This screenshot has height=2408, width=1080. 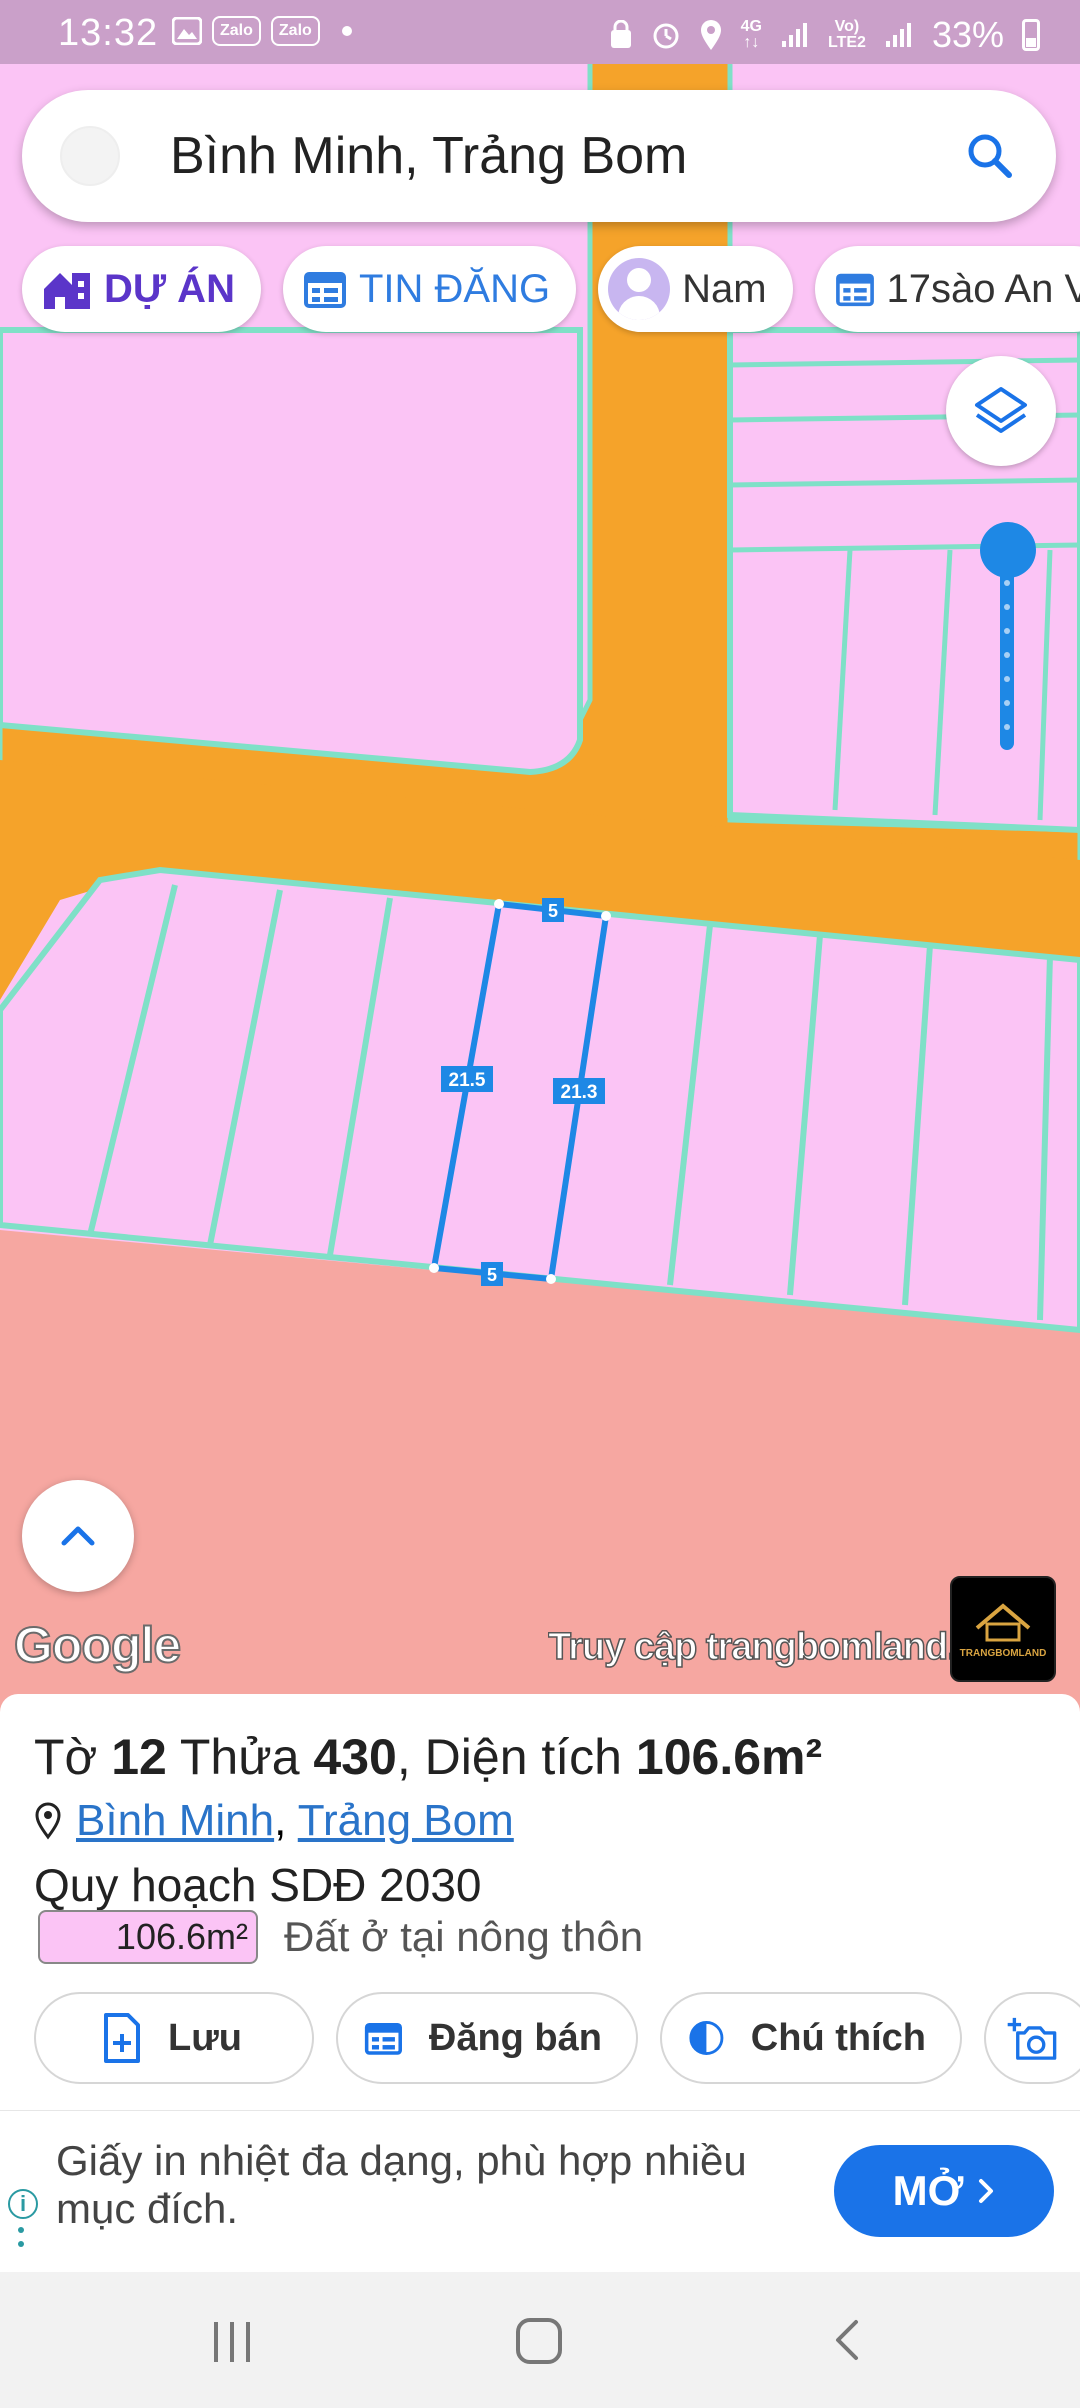 I want to click on chip-project-label: DỰ ÁN, so click(x=169, y=288).